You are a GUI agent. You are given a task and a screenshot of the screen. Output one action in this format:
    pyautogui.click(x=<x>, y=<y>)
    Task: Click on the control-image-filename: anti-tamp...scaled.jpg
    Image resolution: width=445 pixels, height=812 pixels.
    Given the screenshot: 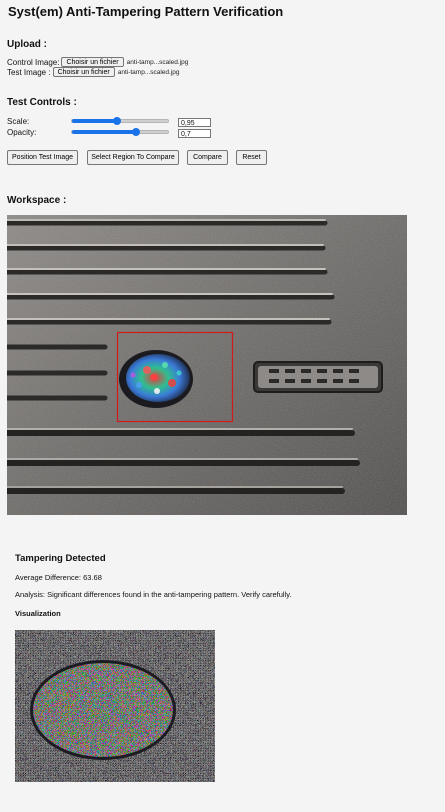 What is the action you would take?
    pyautogui.click(x=157, y=62)
    